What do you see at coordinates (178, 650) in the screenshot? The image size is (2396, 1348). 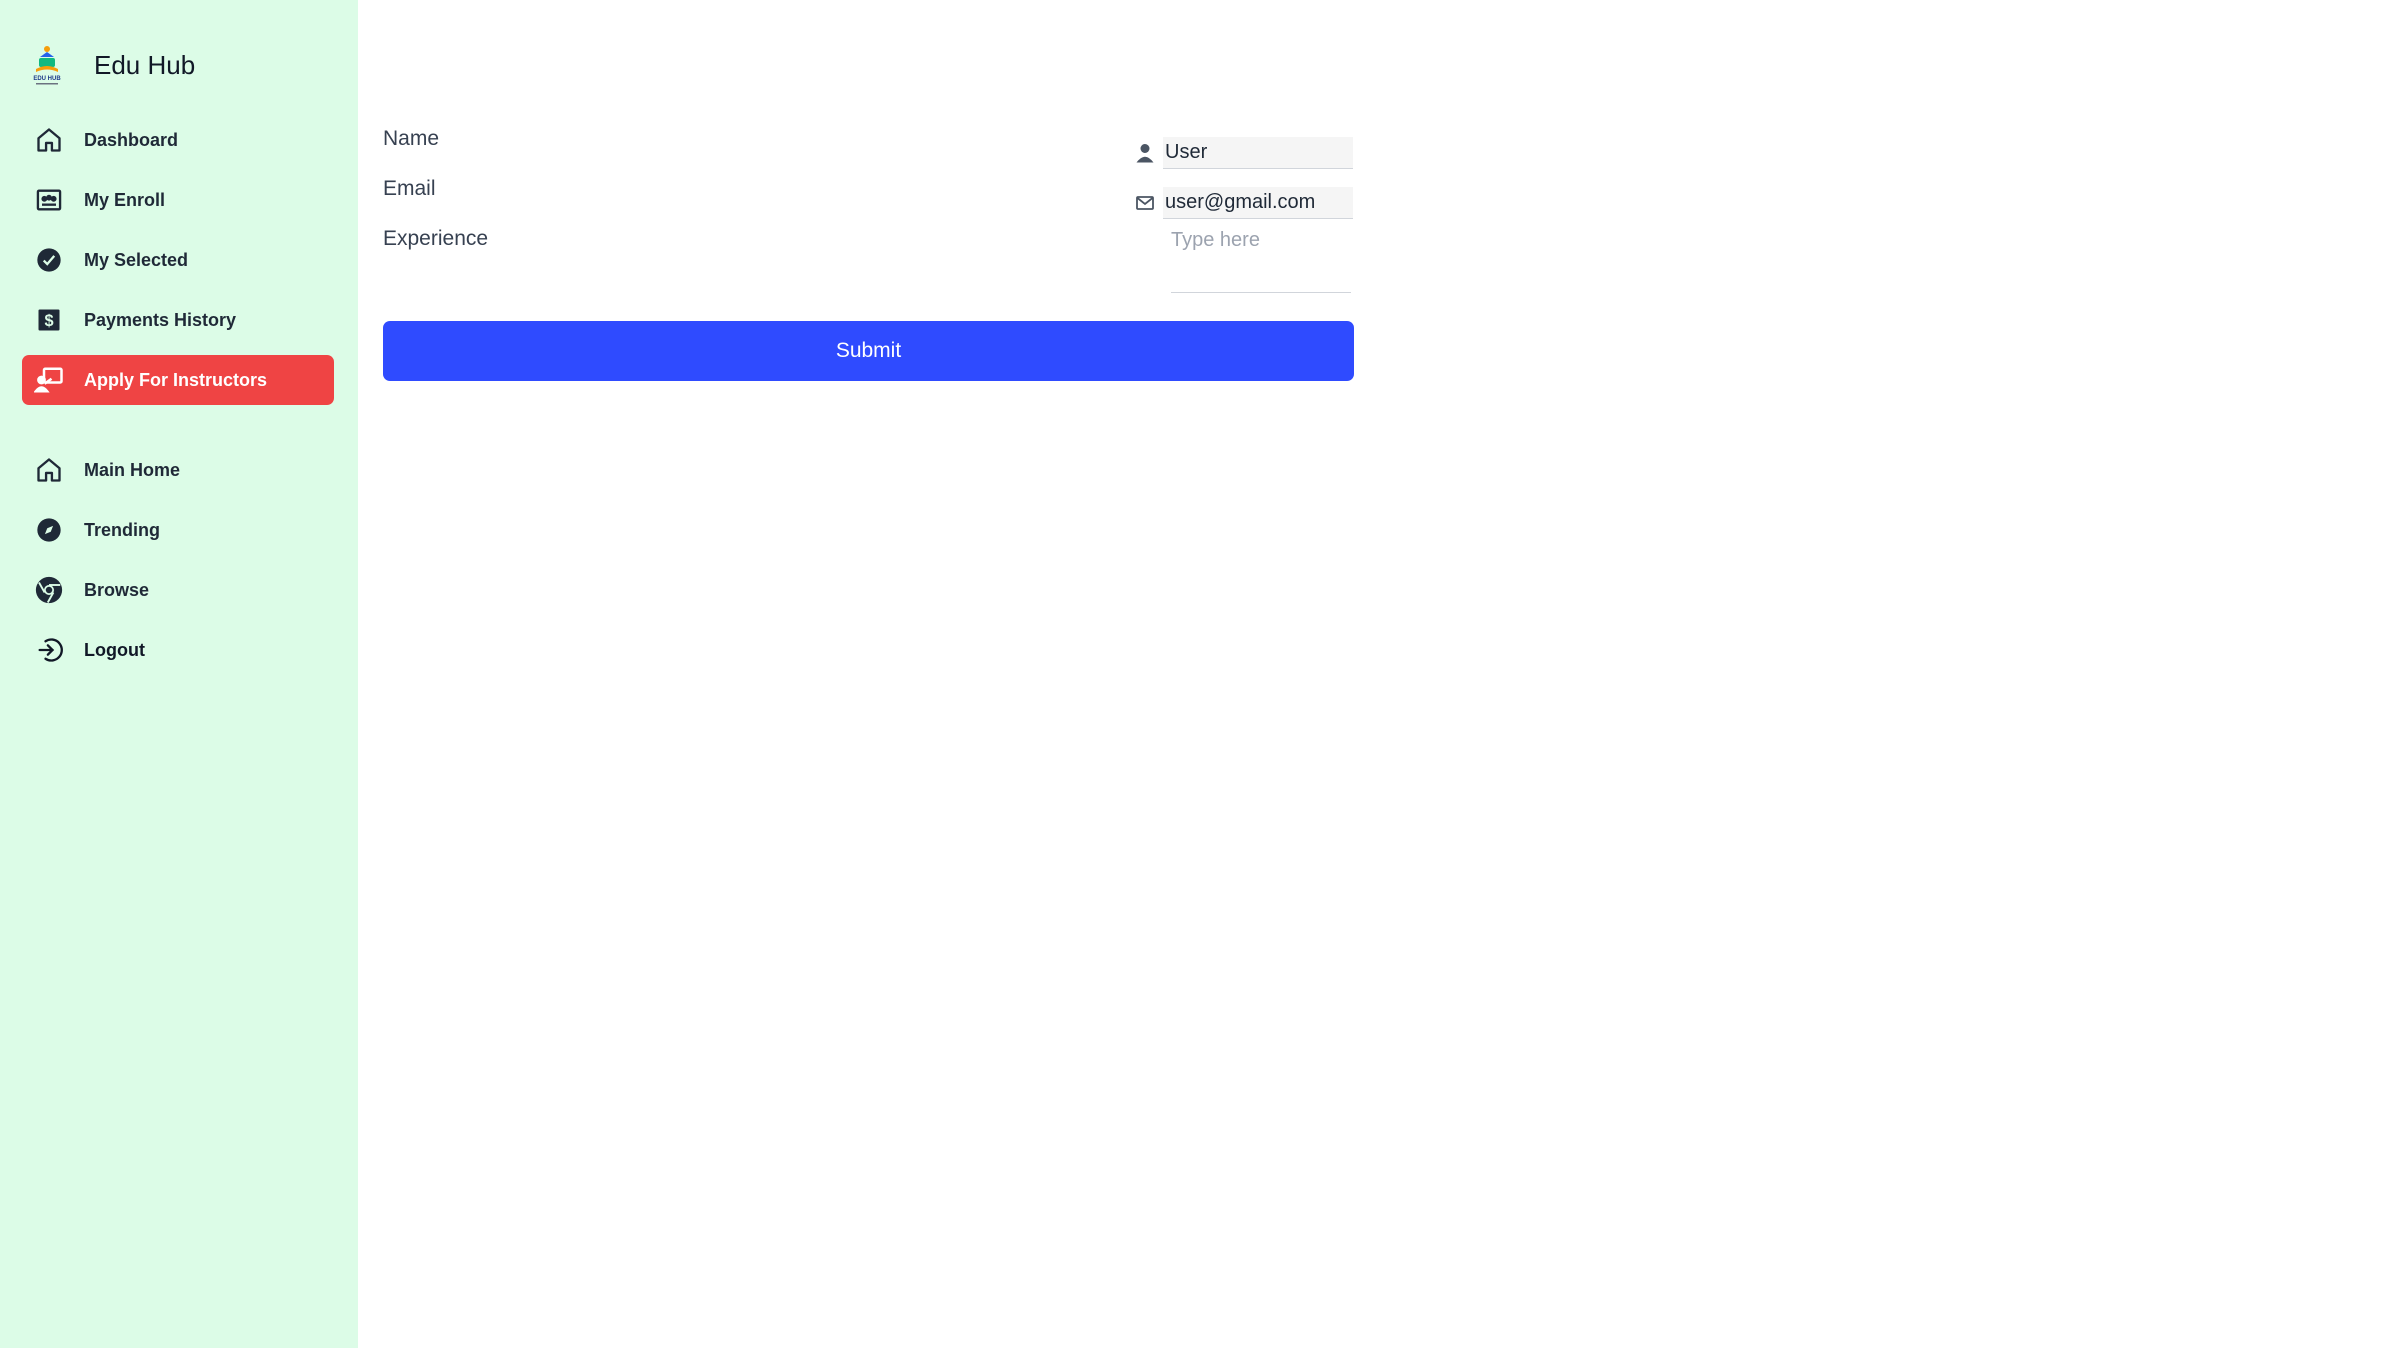 I see `sidebar-item-logout: Logout` at bounding box center [178, 650].